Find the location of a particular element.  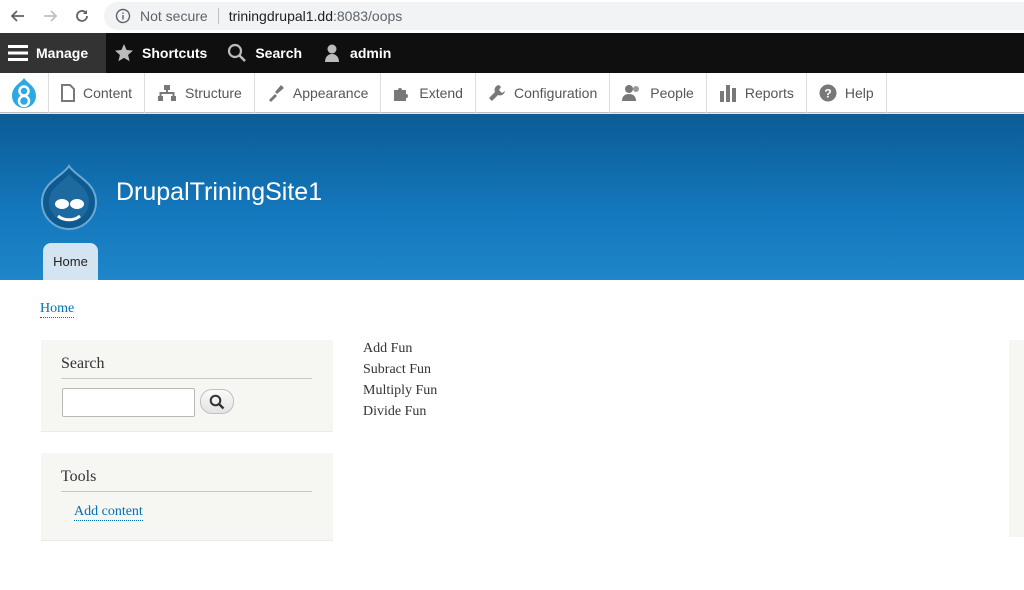

address-bar: Not secure triningdrupal1.dd:8083/oops is located at coordinates (564, 16).